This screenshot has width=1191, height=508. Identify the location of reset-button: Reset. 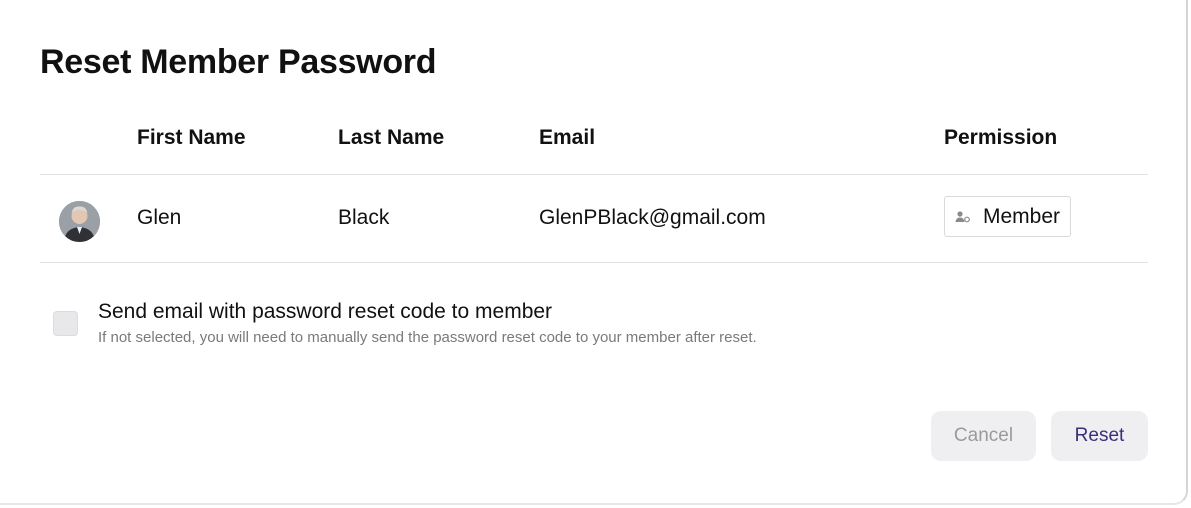
(1099, 436).